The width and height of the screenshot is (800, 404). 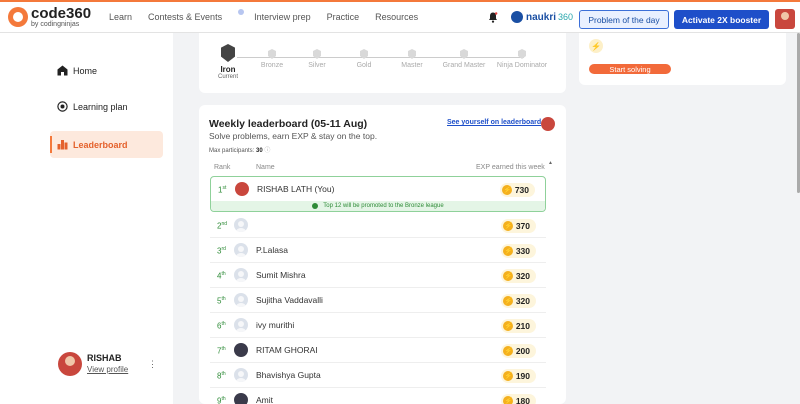 What do you see at coordinates (517, 190) in the screenshot?
I see `exp-badge: ⚡ 730` at bounding box center [517, 190].